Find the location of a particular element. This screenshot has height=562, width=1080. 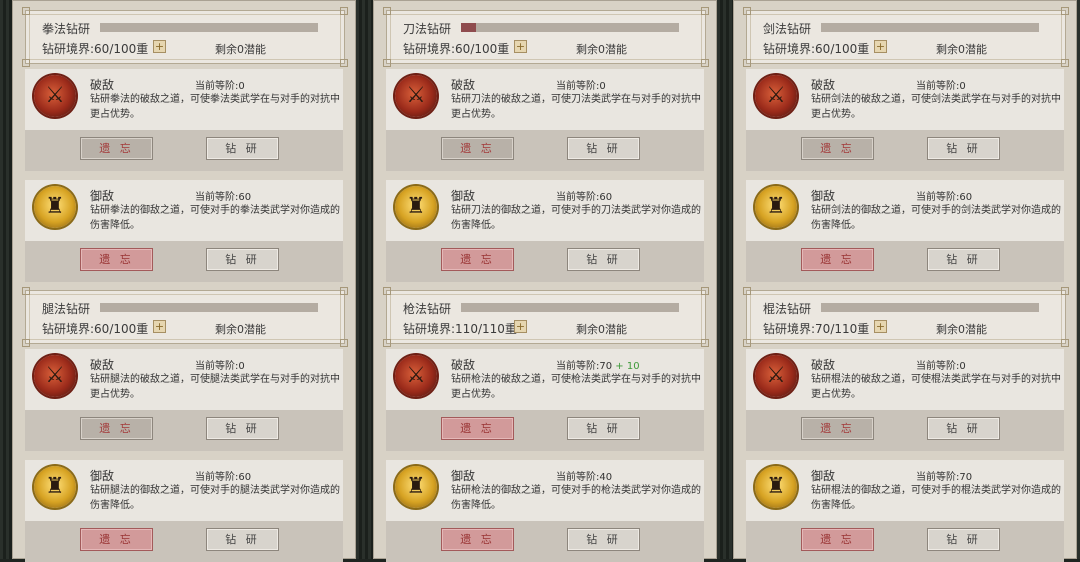

skill-card-info: ♜ 御敌 当前等阶:70 钻研棍法的御敌之道，可使对手的棍法类武学对你造成的伤害降低。 is located at coordinates (905, 490).